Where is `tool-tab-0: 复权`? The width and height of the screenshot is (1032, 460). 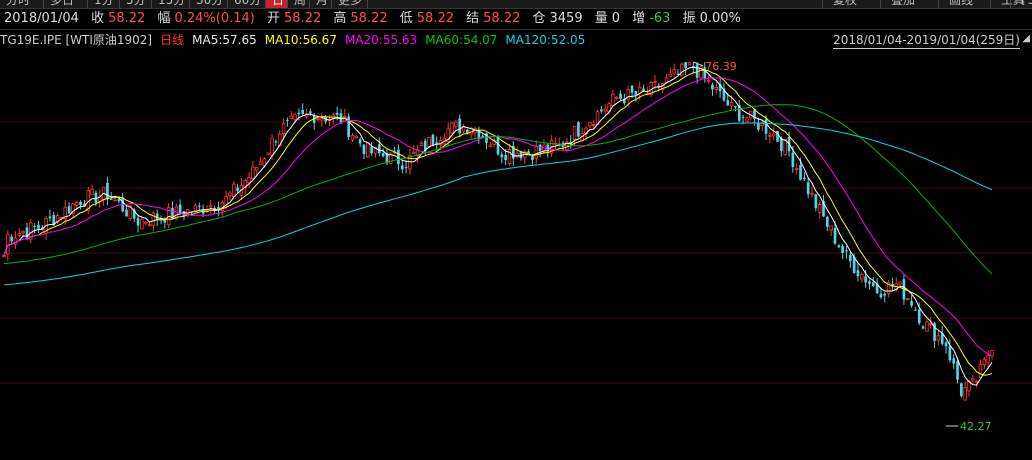
tool-tab-0: 复权 is located at coordinates (844, 4).